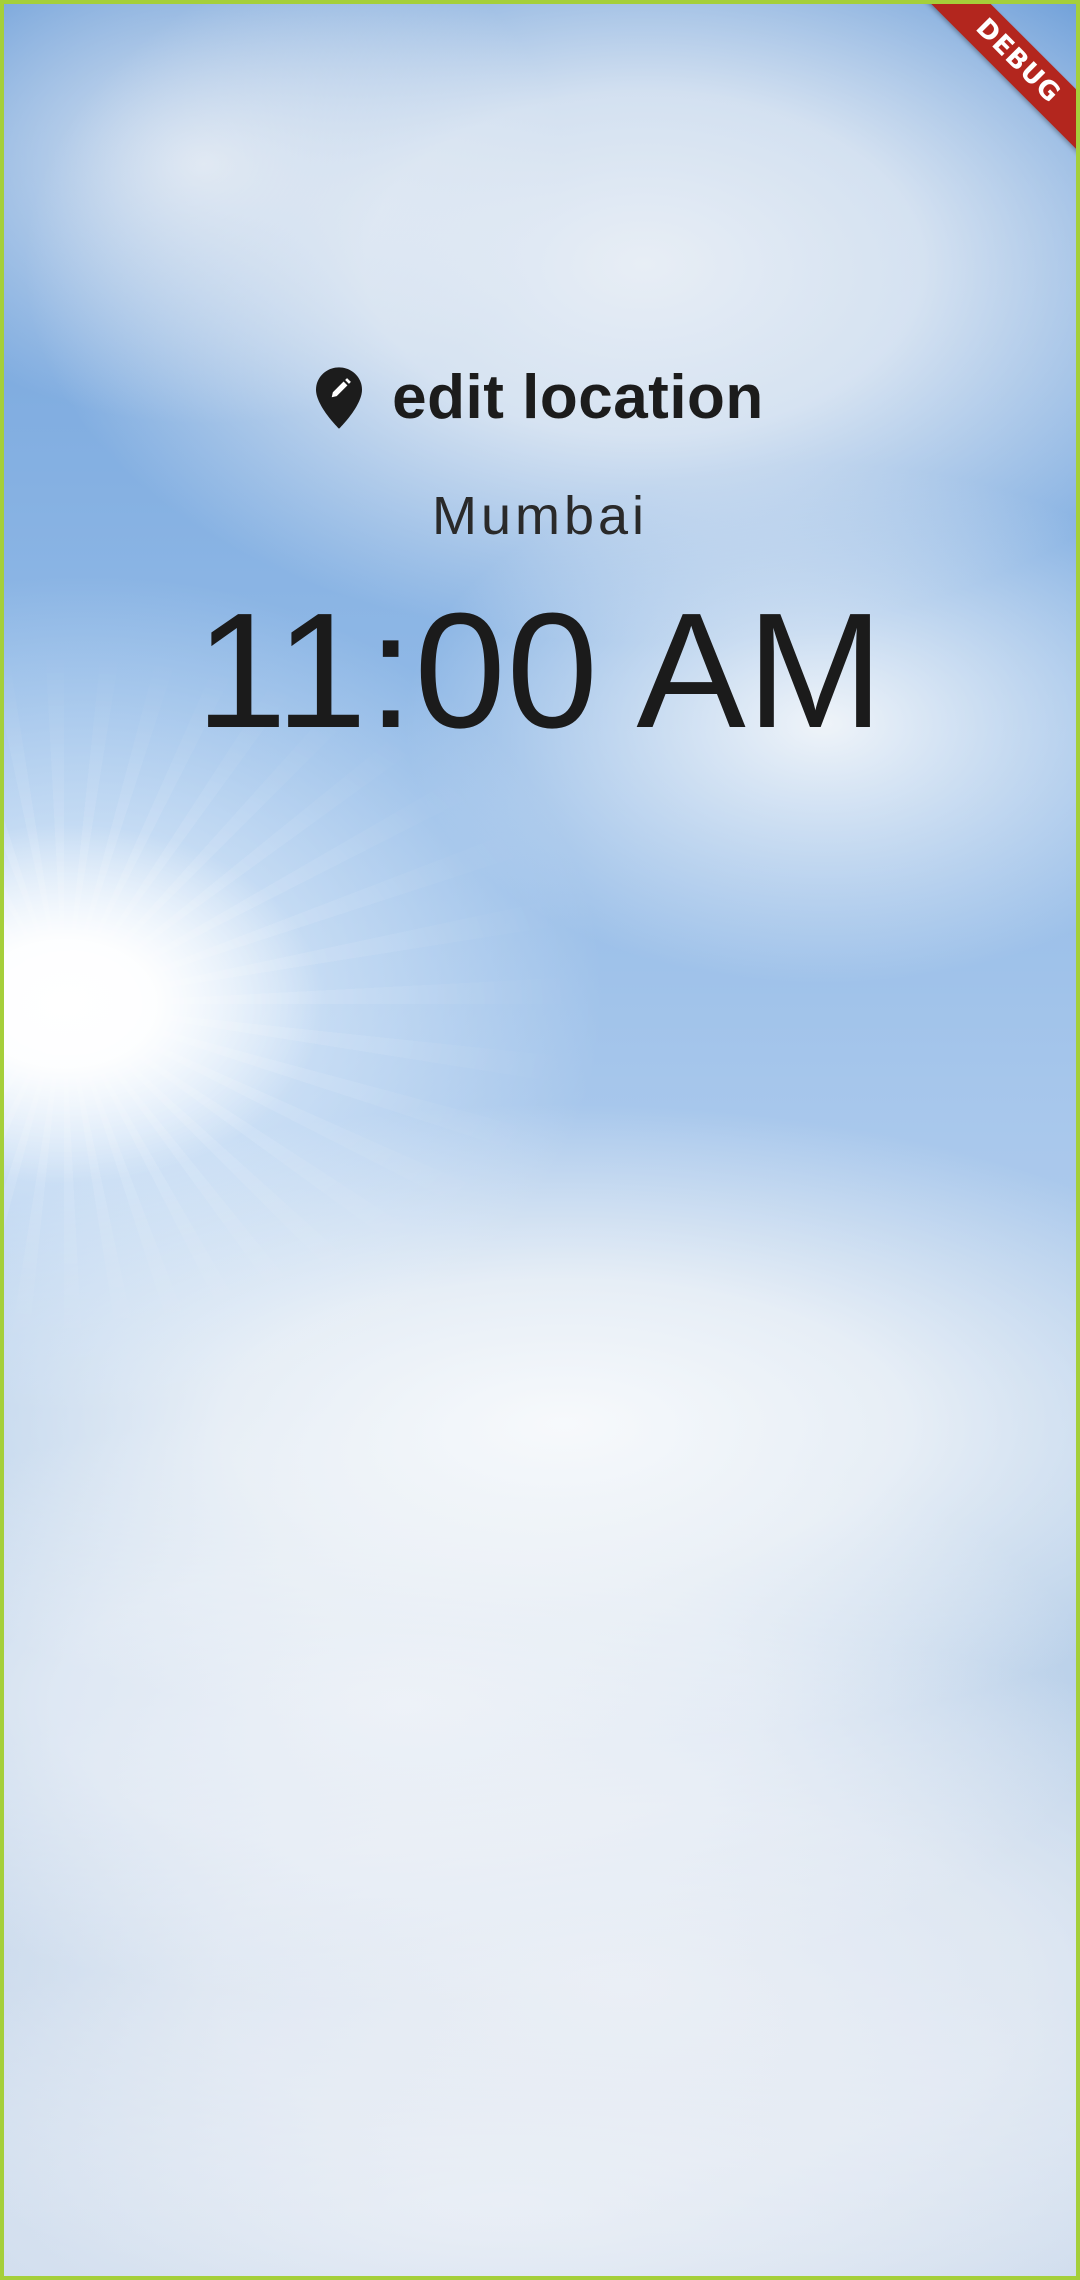  I want to click on location-name: Mumbai, so click(540, 516).